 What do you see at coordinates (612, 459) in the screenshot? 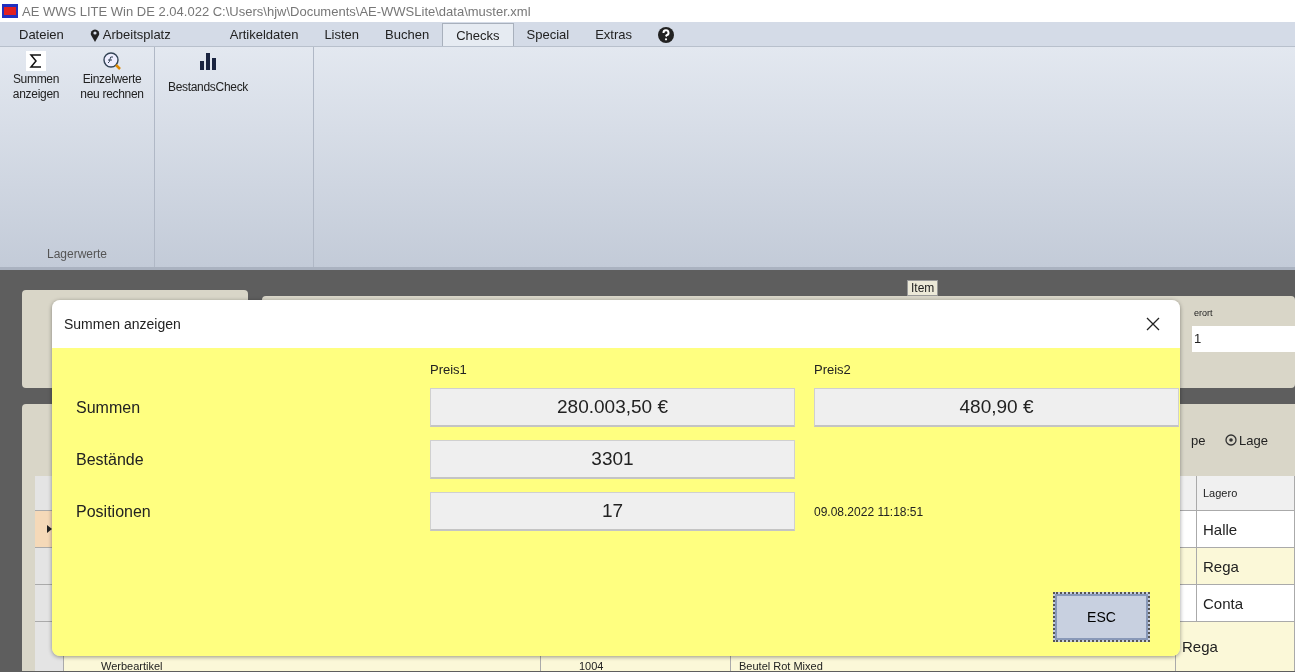
I see `value-field: 3301` at bounding box center [612, 459].